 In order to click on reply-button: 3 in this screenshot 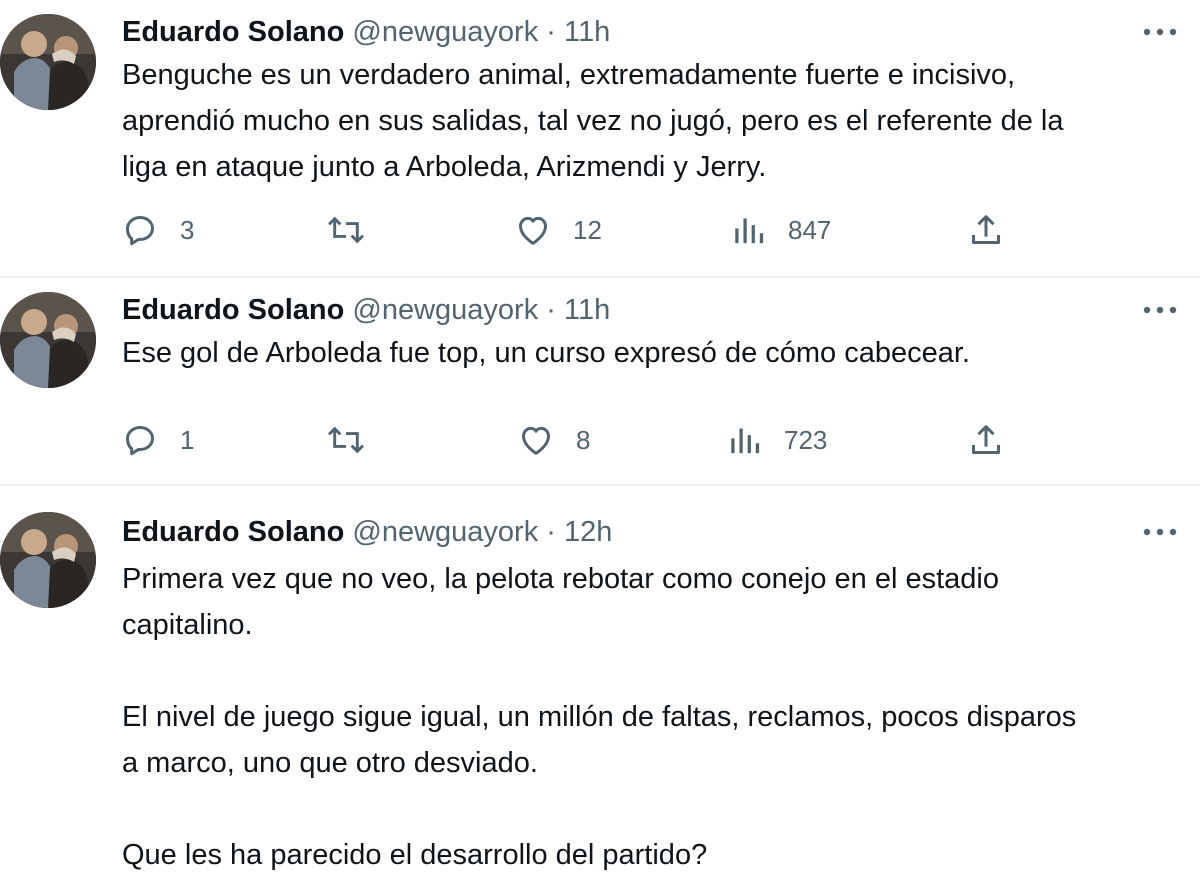, I will do `click(157, 230)`.